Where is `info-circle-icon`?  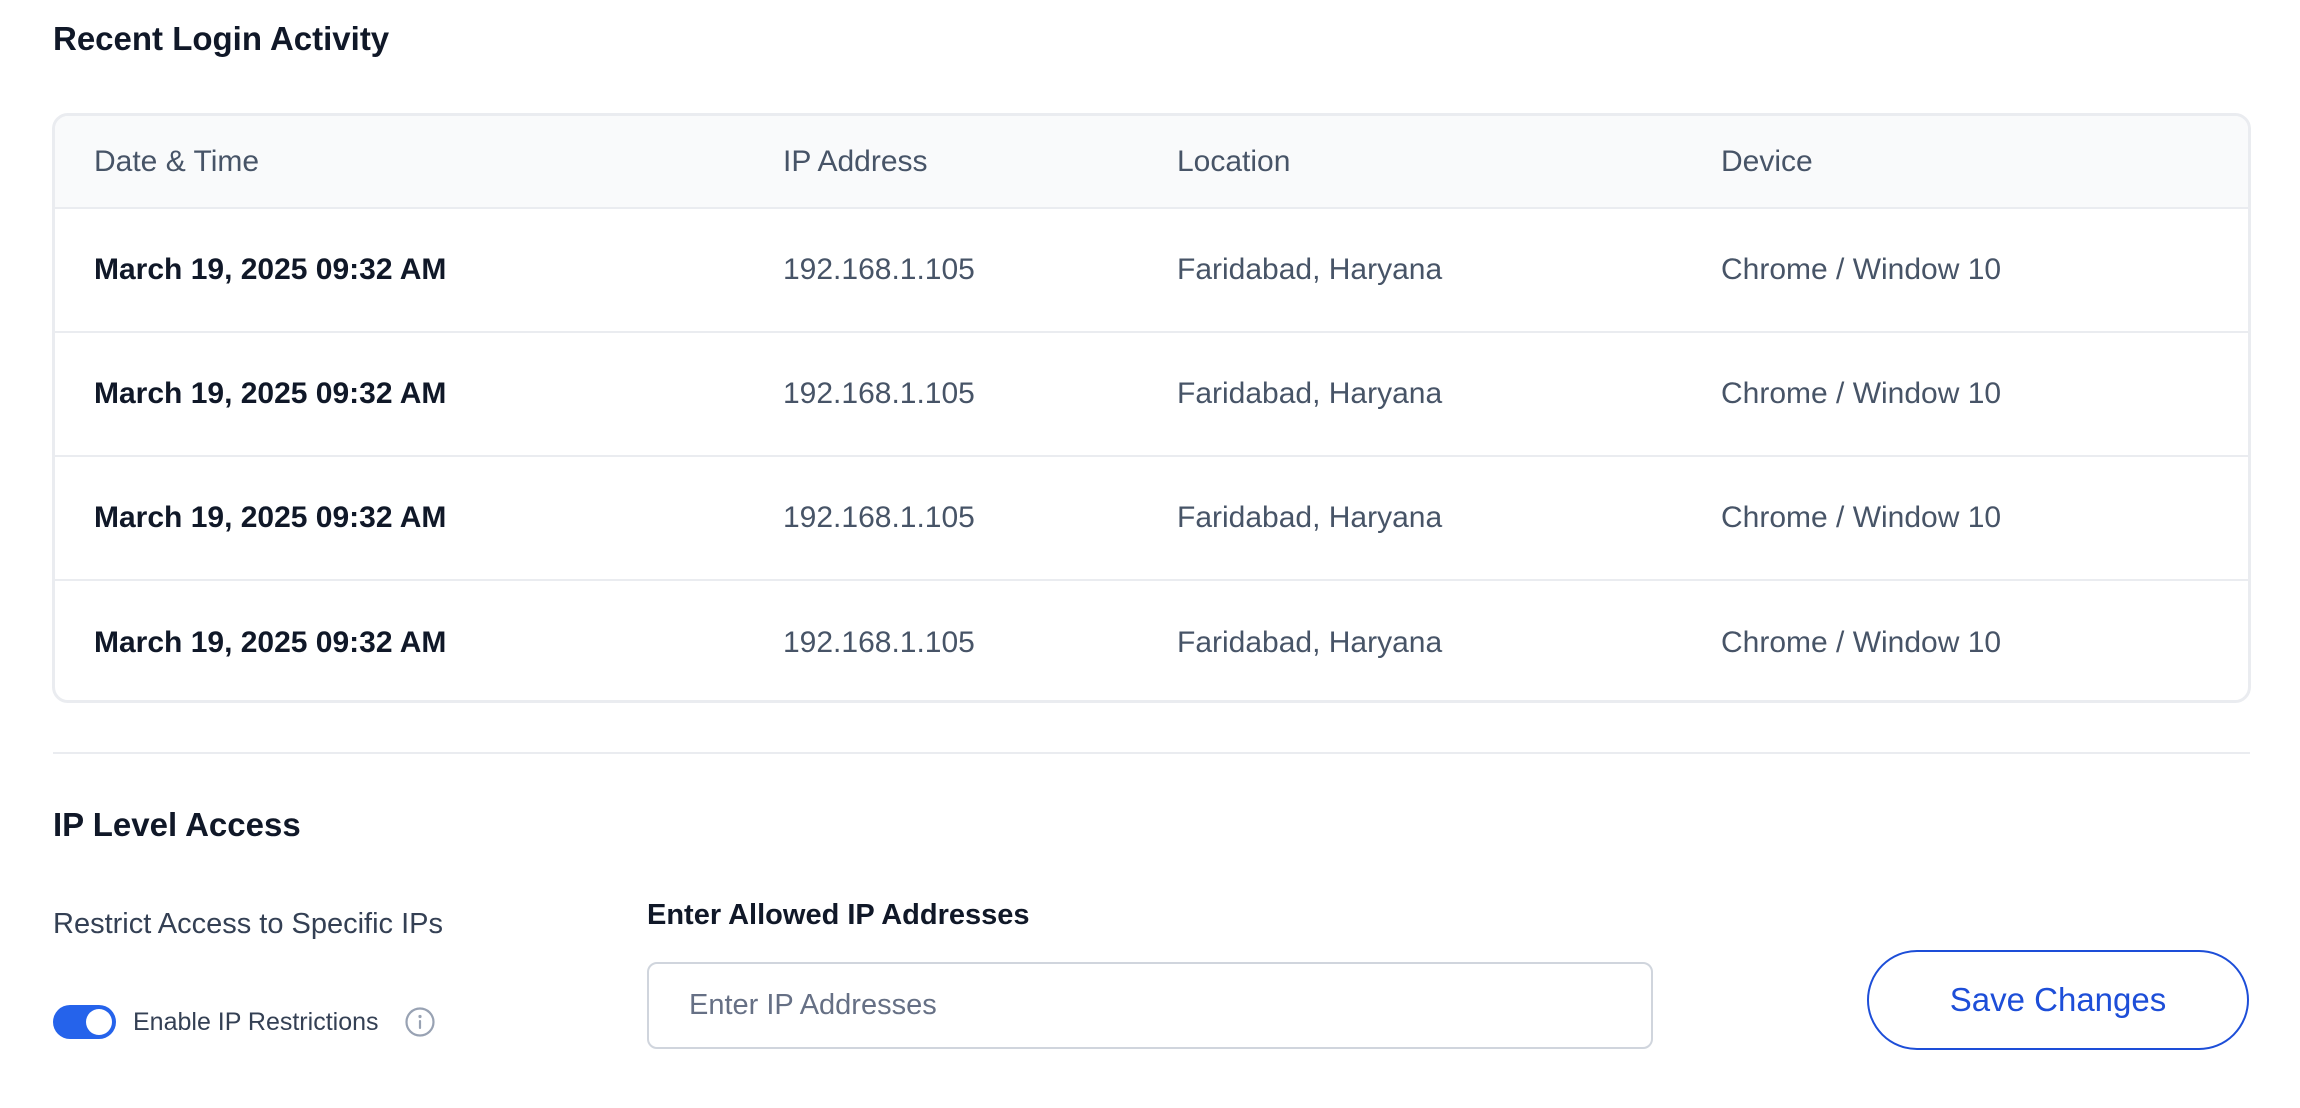 info-circle-icon is located at coordinates (420, 1022).